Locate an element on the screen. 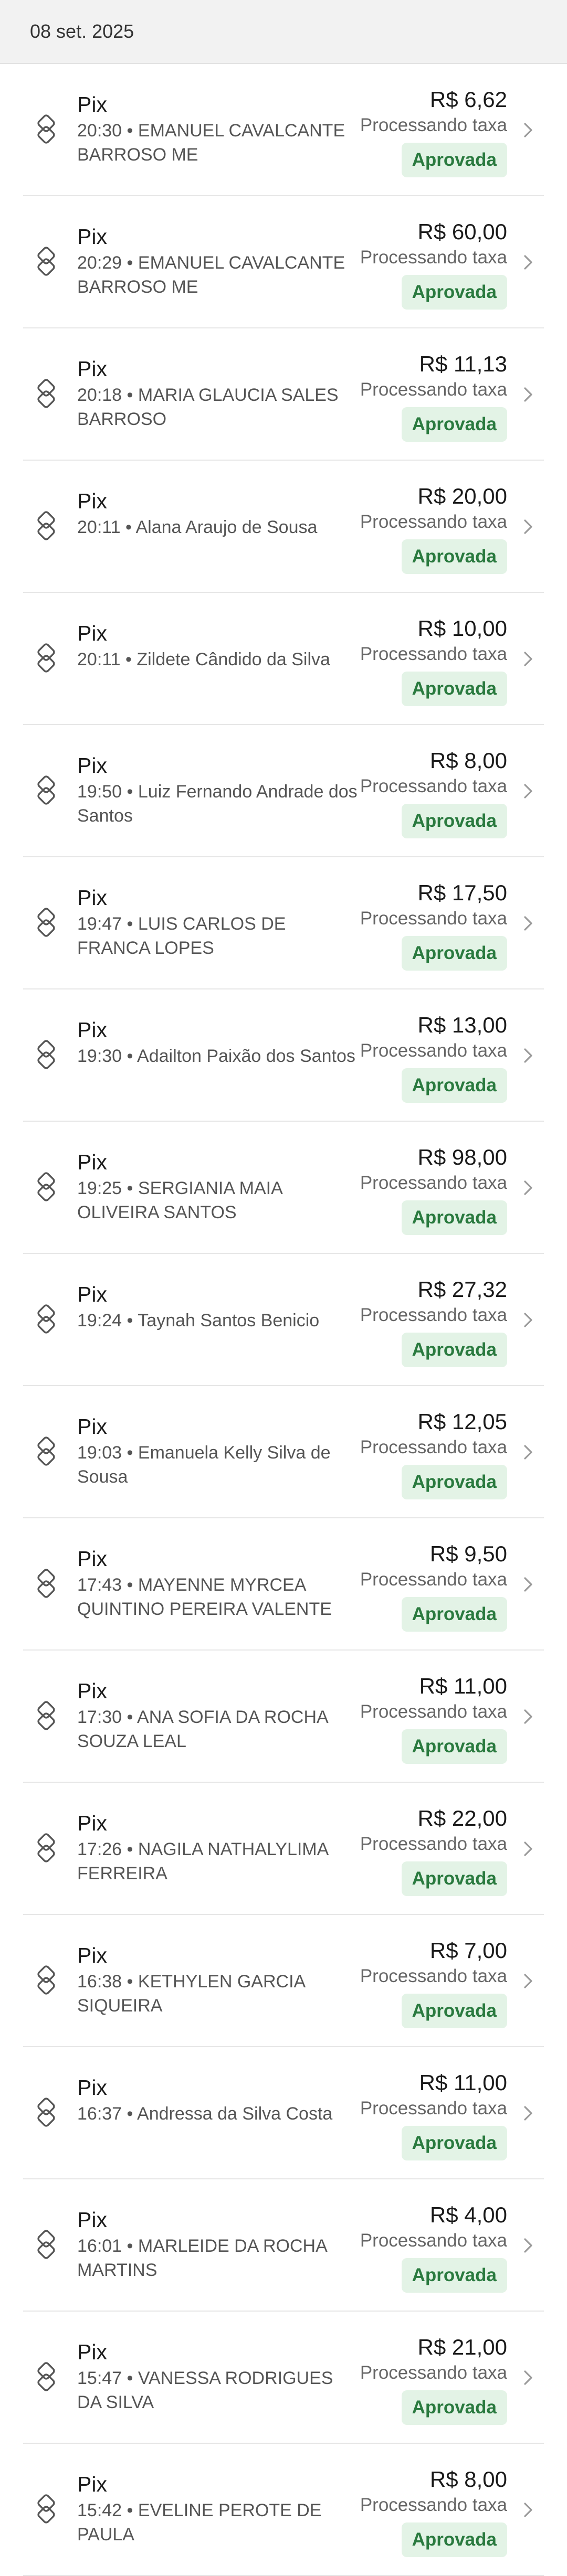 This screenshot has width=567, height=2576. transaction-amount: R$ 20,00 is located at coordinates (462, 496).